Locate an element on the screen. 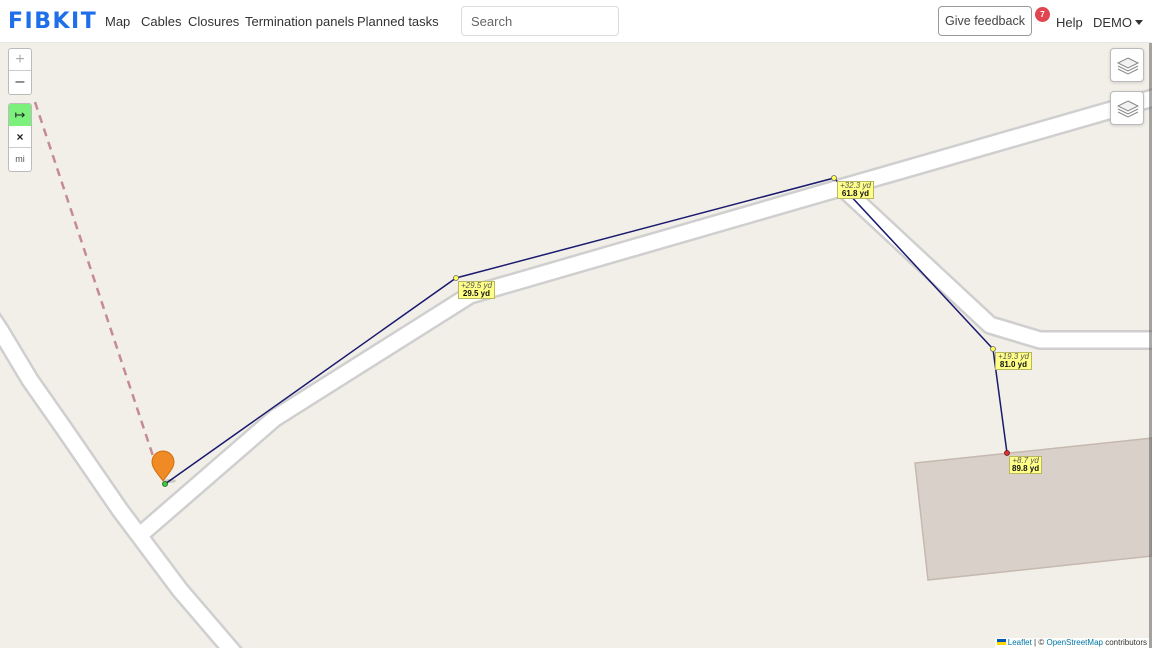 This screenshot has height=648, width=1152. map-attribution: Leaflet | © OpenStreetMap contributors is located at coordinates (1071, 643).